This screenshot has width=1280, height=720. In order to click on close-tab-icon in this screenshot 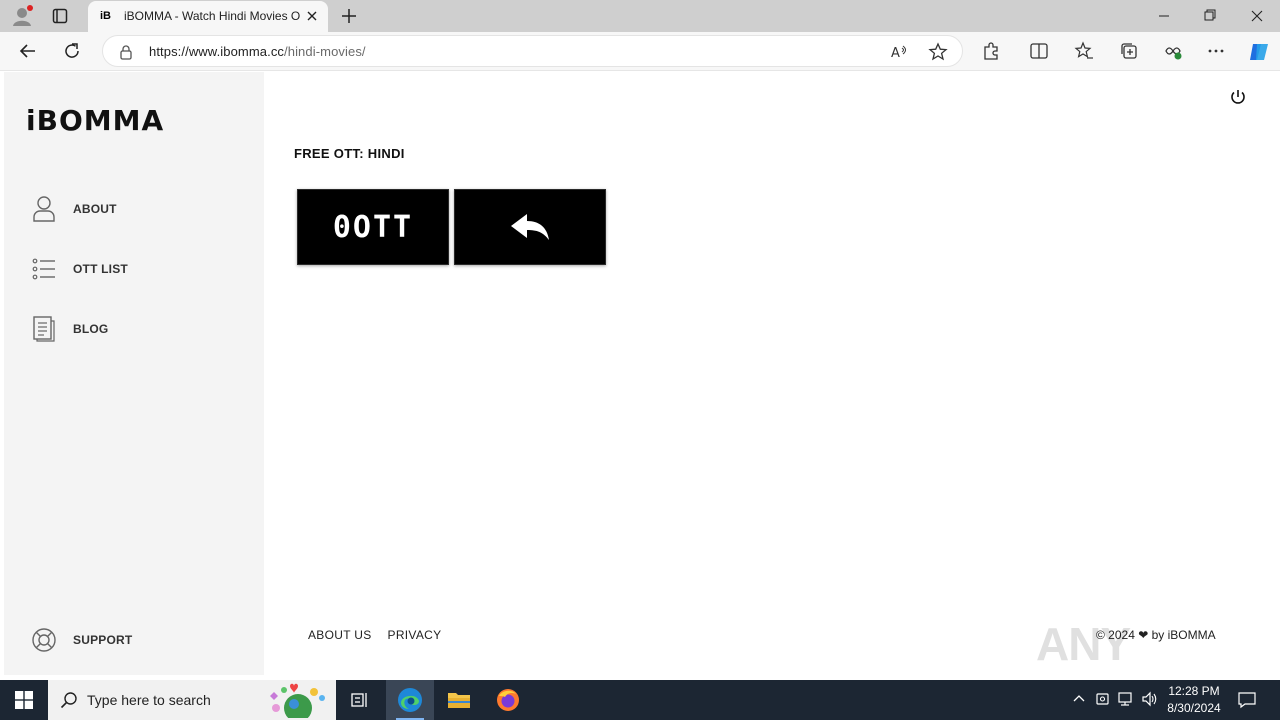, I will do `click(312, 16)`.